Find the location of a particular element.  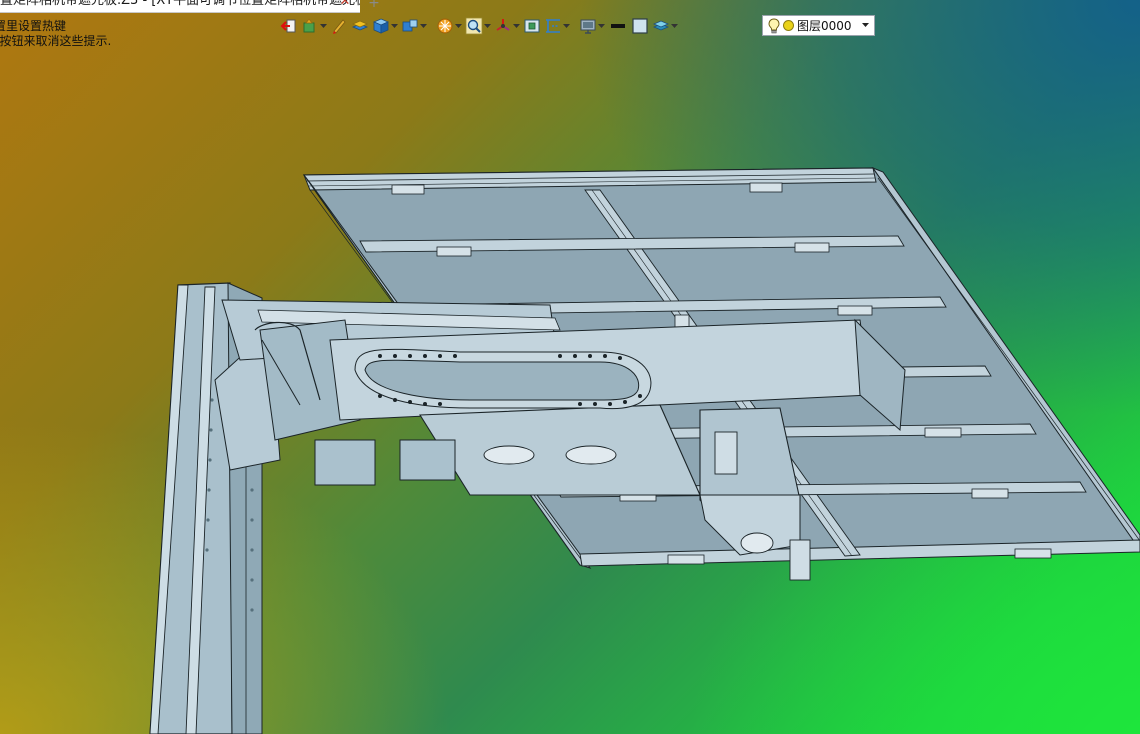

layer-color-swatch is located at coordinates (788, 25).